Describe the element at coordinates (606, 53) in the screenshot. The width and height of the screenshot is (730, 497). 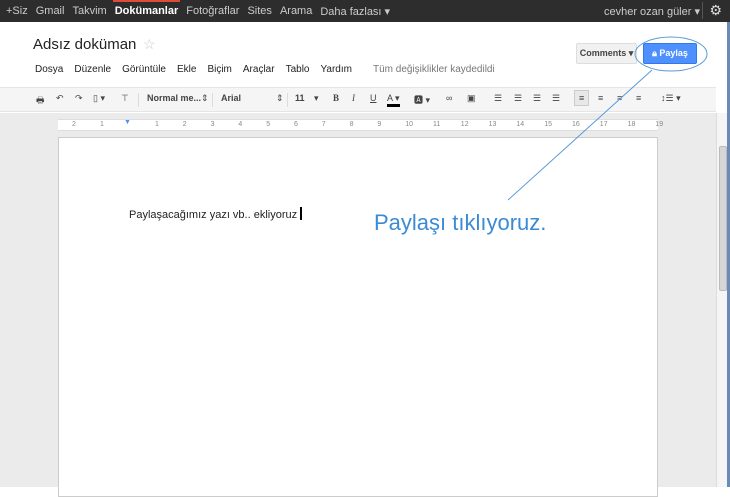
I see `comments-button: Comments ▾` at that location.